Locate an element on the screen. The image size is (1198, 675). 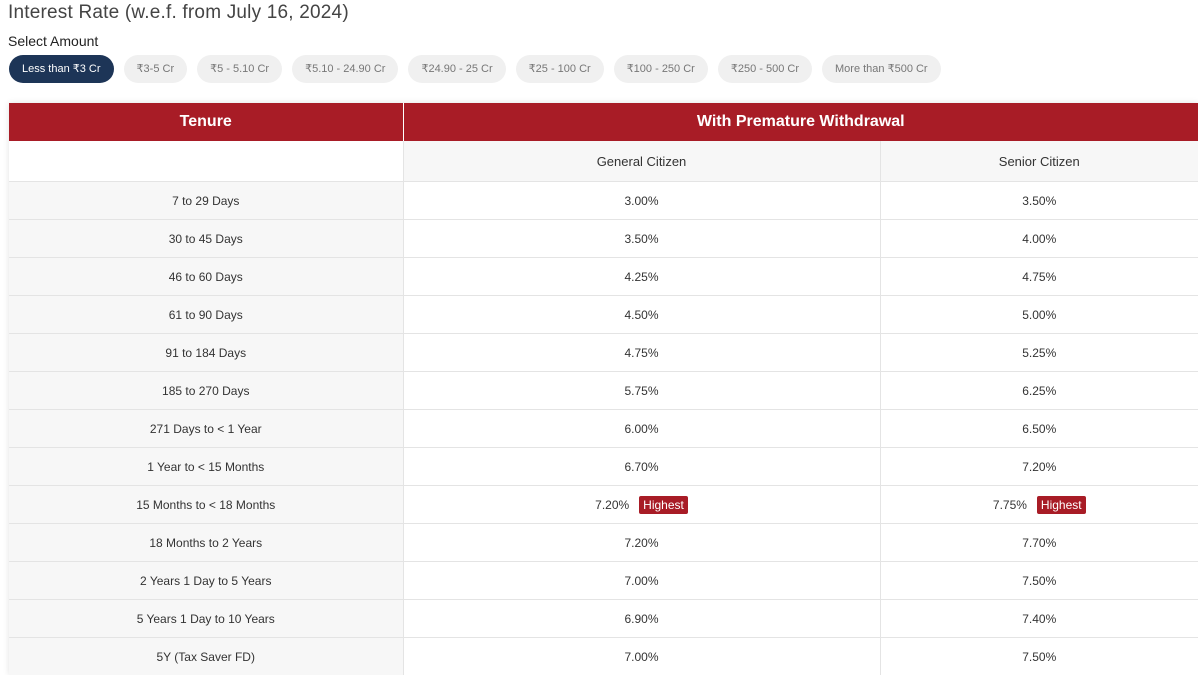
senior-rate-value: 4.75% is located at coordinates (1039, 276).